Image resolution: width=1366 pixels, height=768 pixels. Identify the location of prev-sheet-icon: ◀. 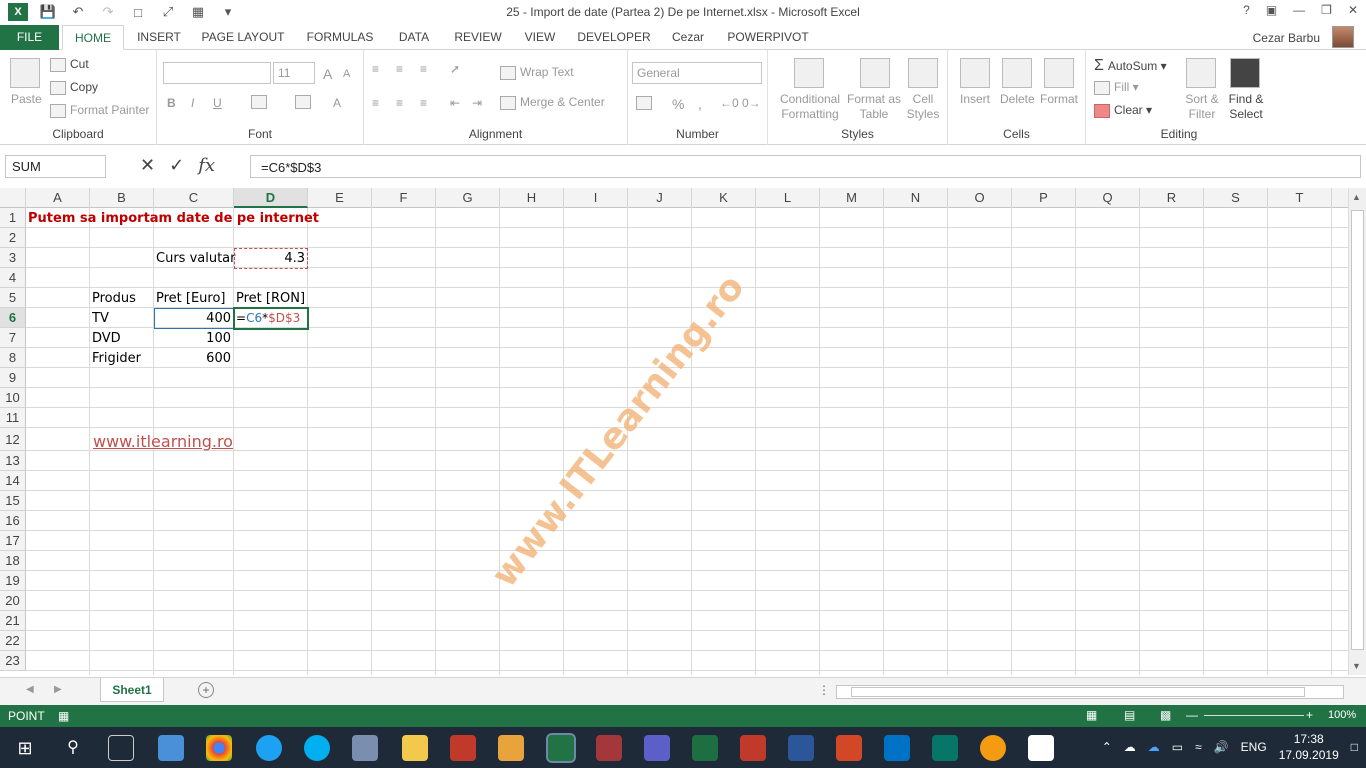
(30, 689).